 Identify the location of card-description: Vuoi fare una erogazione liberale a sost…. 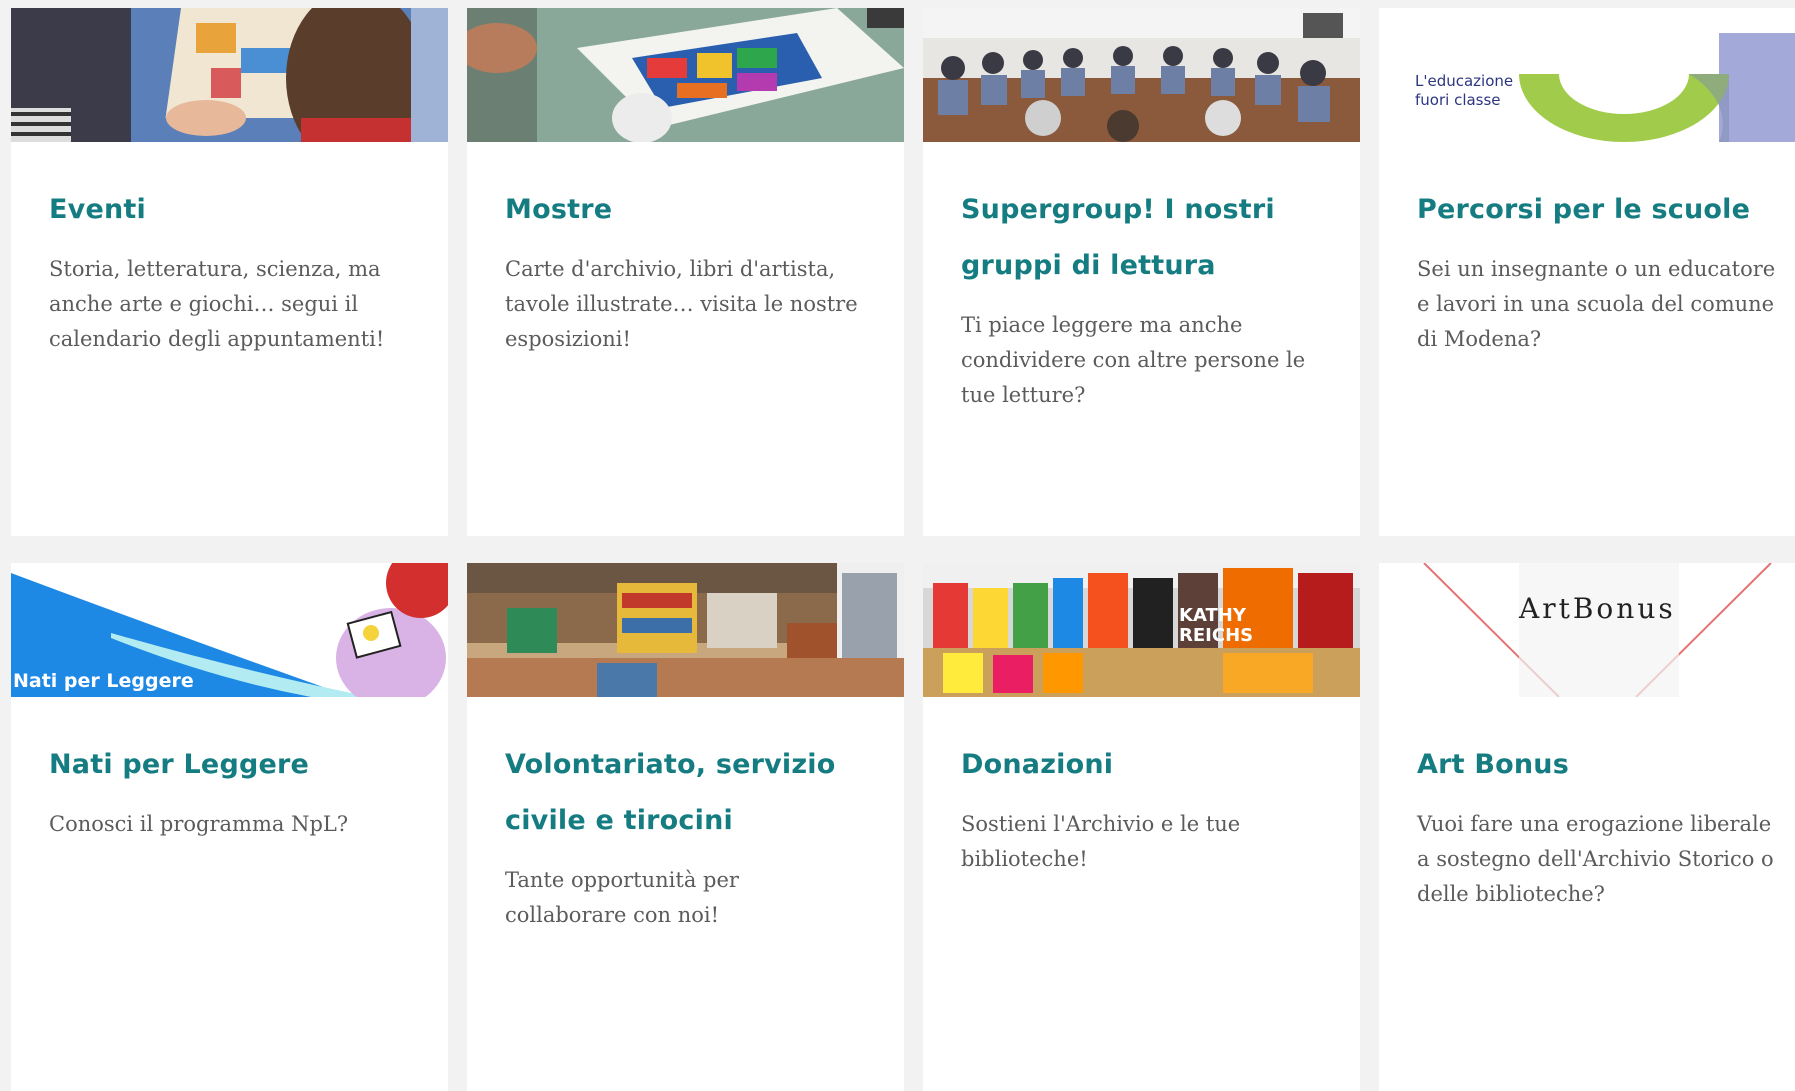
(1595, 859).